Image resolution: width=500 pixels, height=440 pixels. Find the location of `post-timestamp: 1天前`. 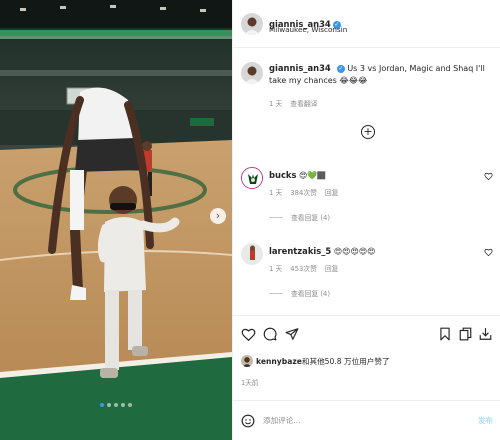

post-timestamp: 1天前 is located at coordinates (250, 383).